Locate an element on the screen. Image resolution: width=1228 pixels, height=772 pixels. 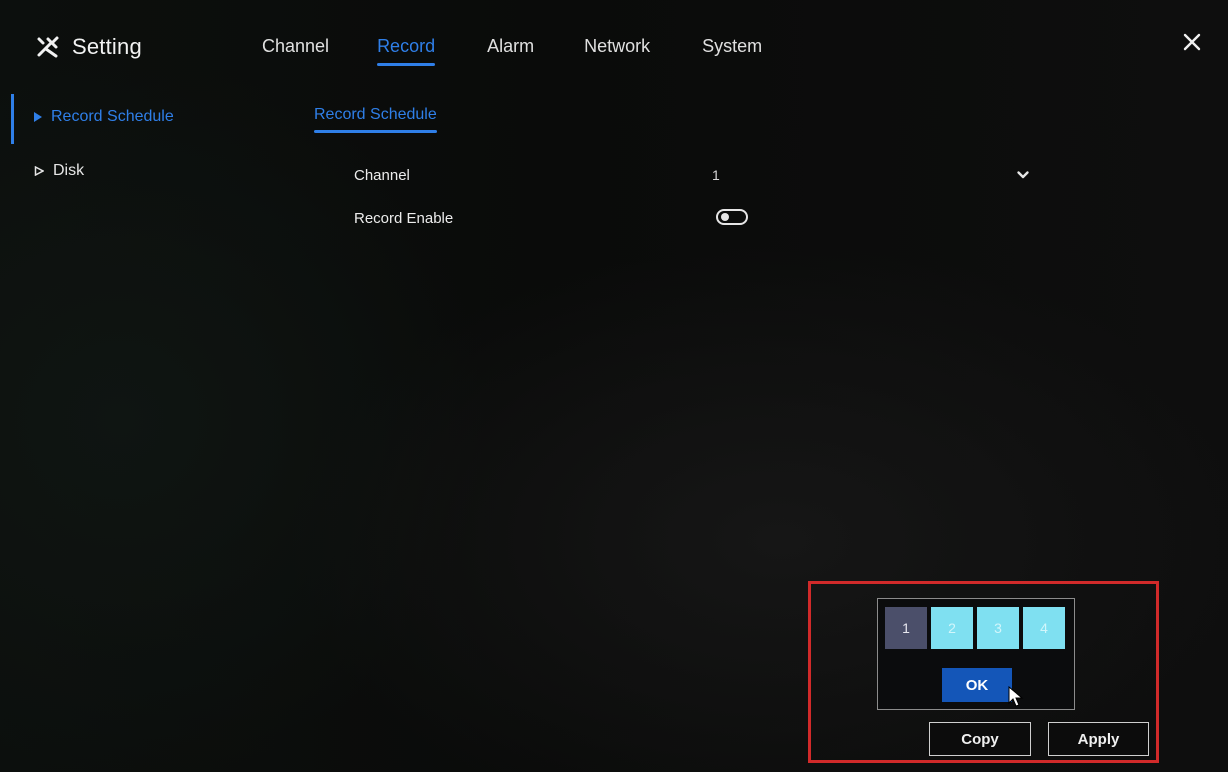
sidebar-item-disk: Disk is located at coordinates (59, 171).